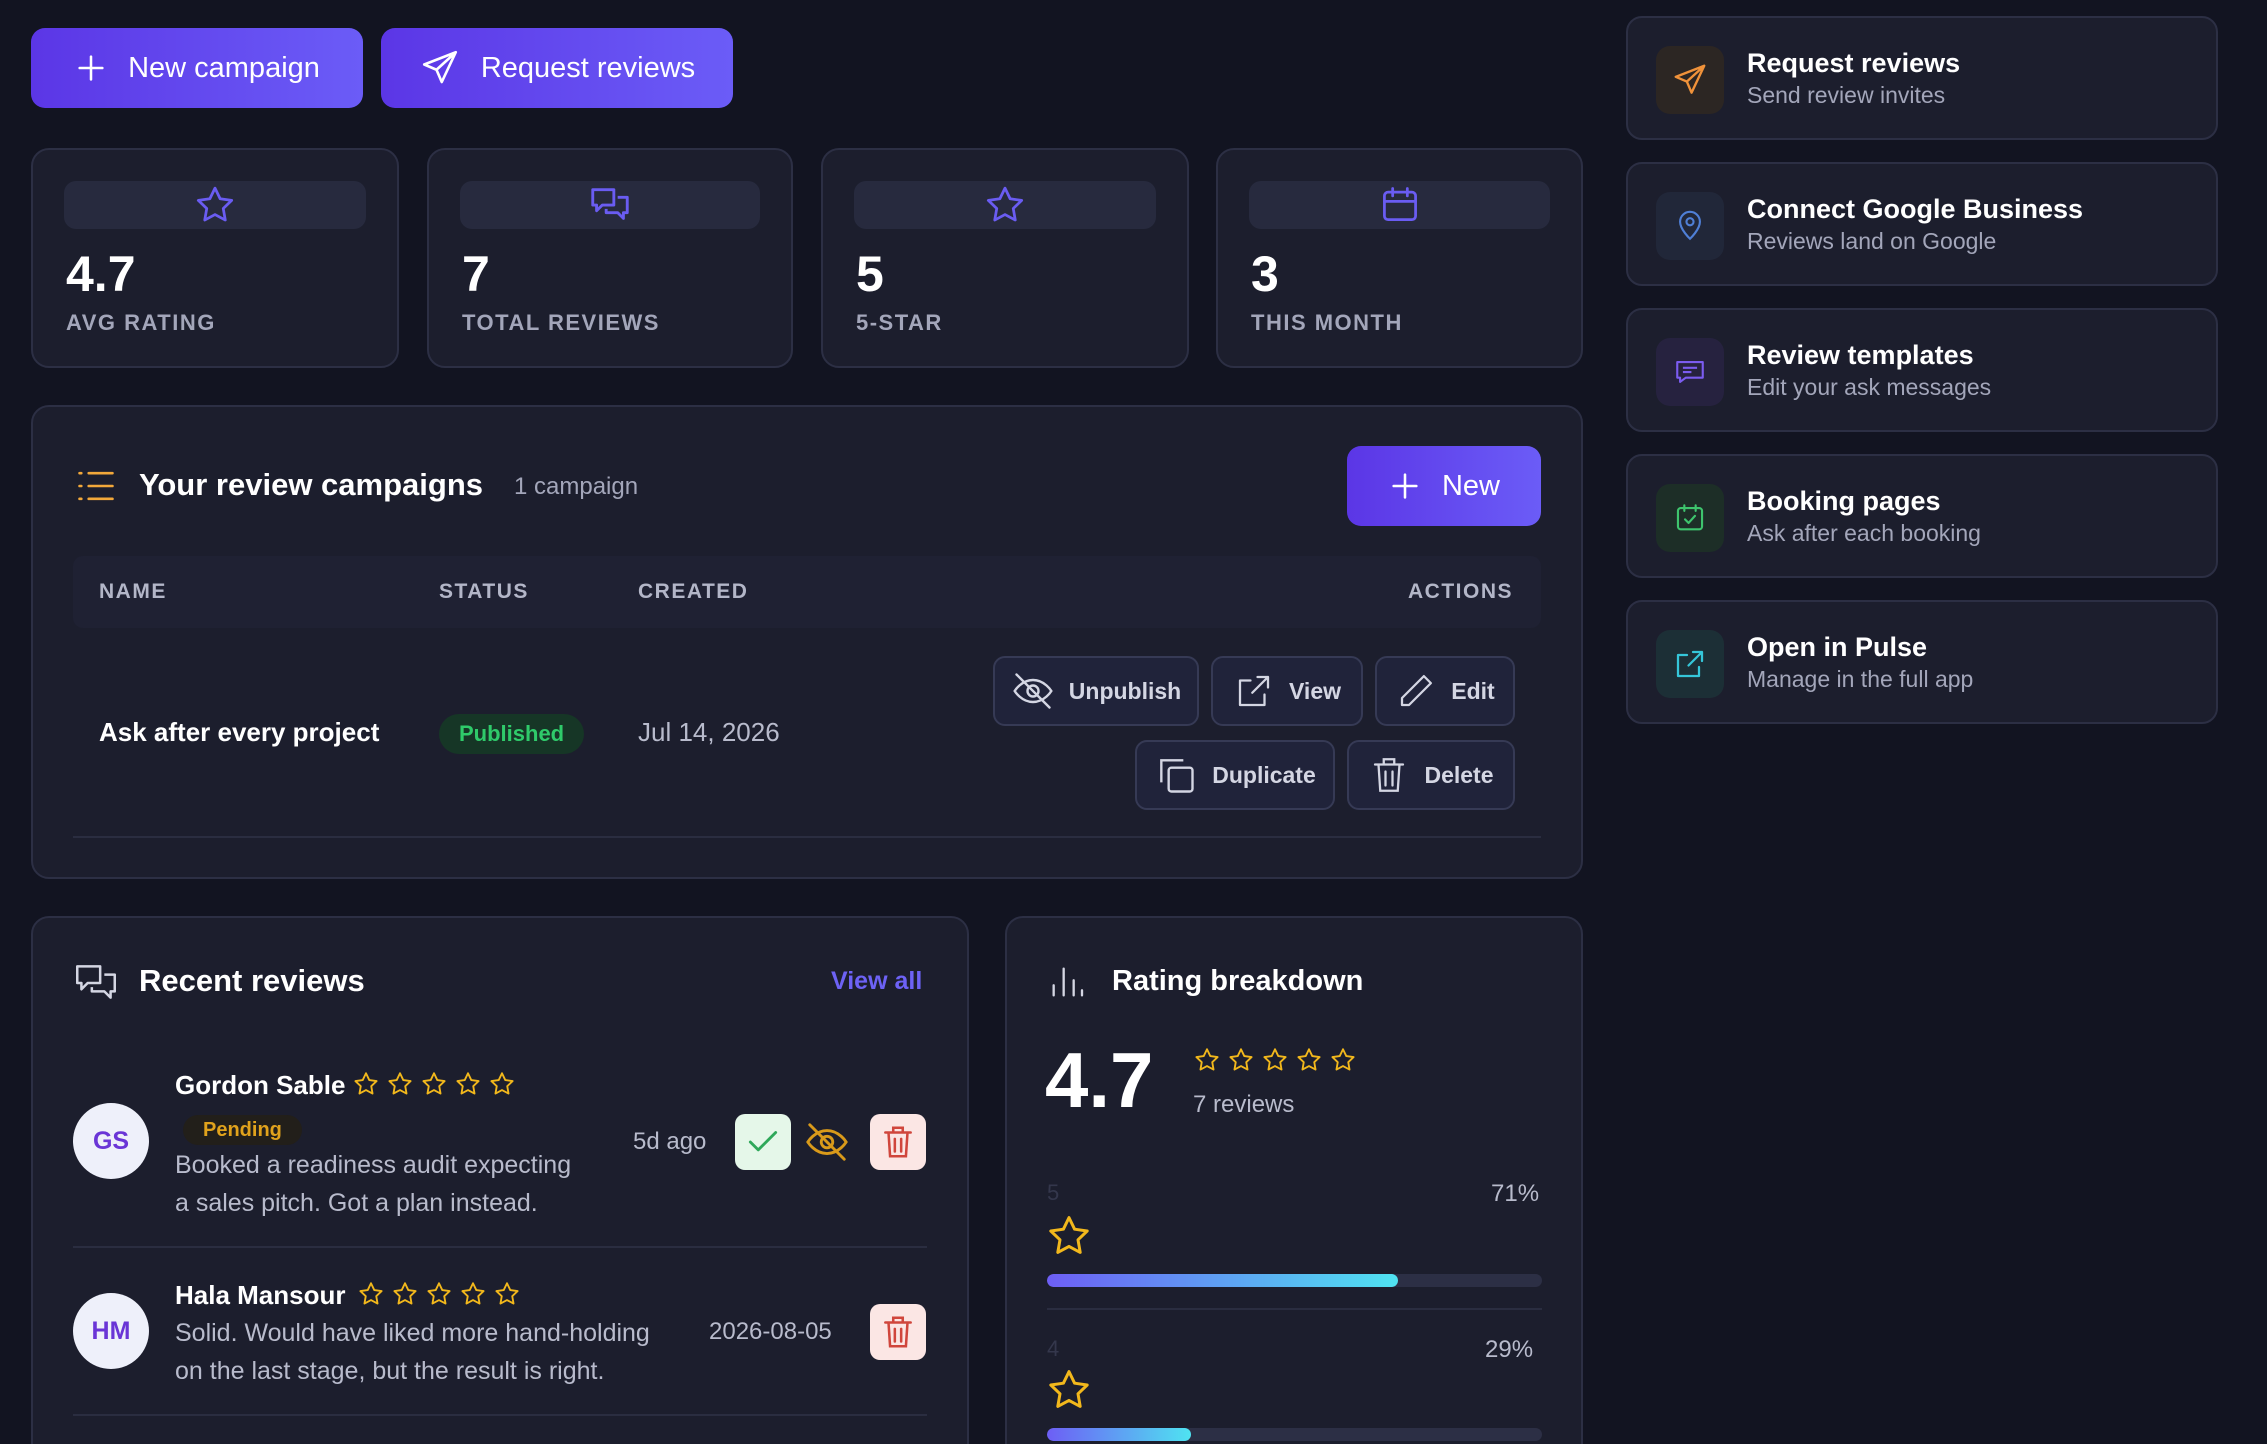 The width and height of the screenshot is (2267, 1444). Describe the element at coordinates (1445, 691) in the screenshot. I see `edit-button: Edit` at that location.